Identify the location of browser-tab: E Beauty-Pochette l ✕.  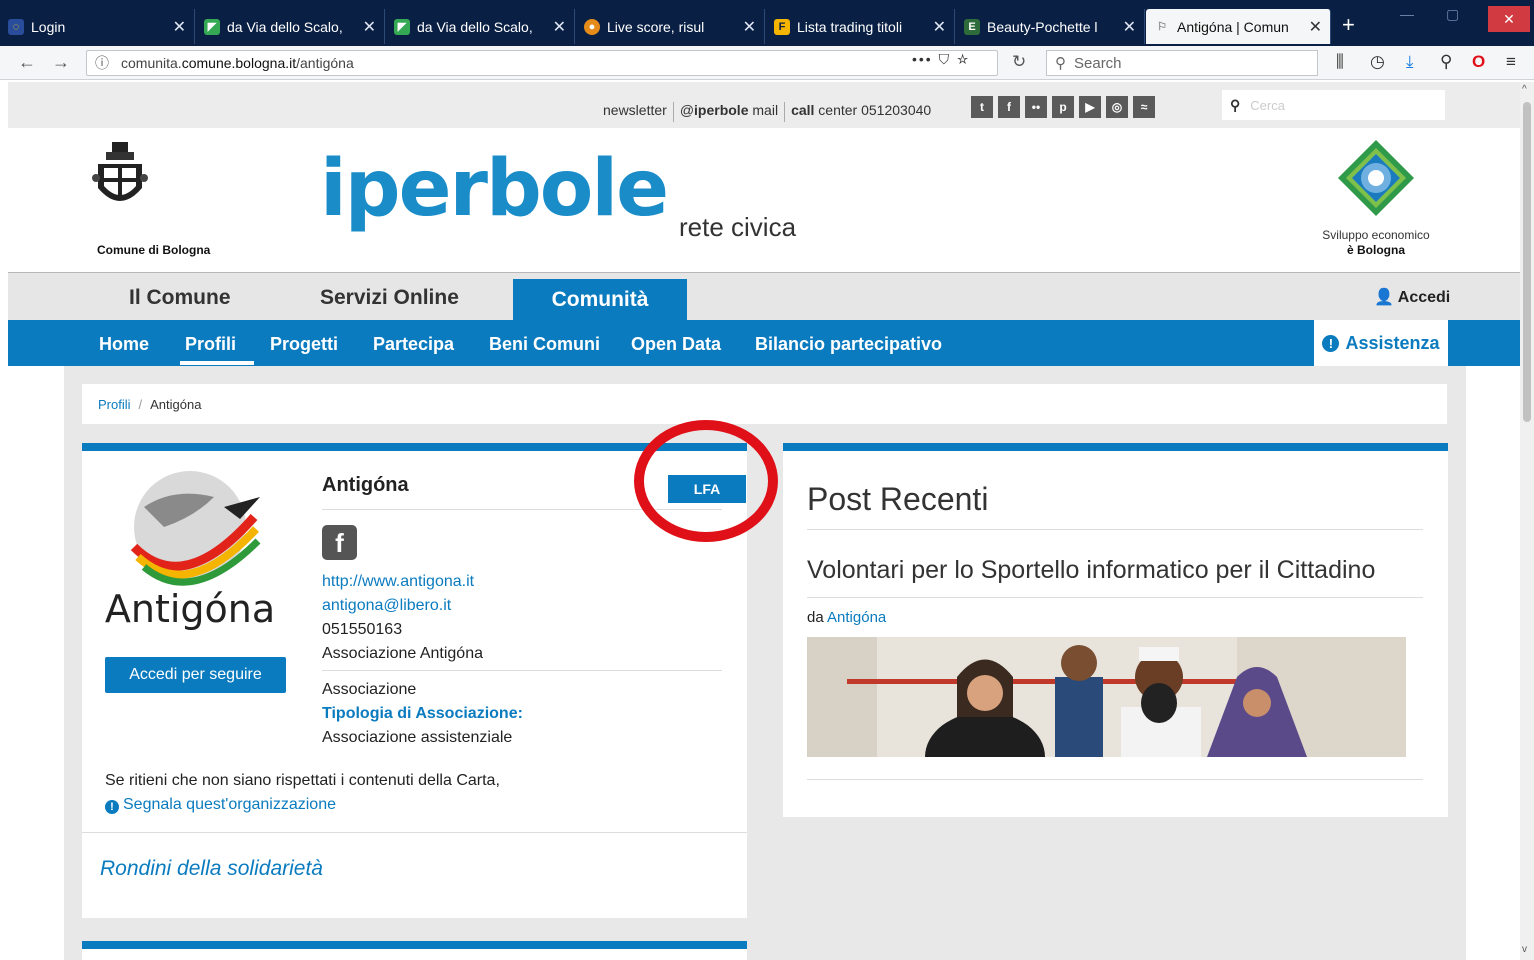
(1050, 26).